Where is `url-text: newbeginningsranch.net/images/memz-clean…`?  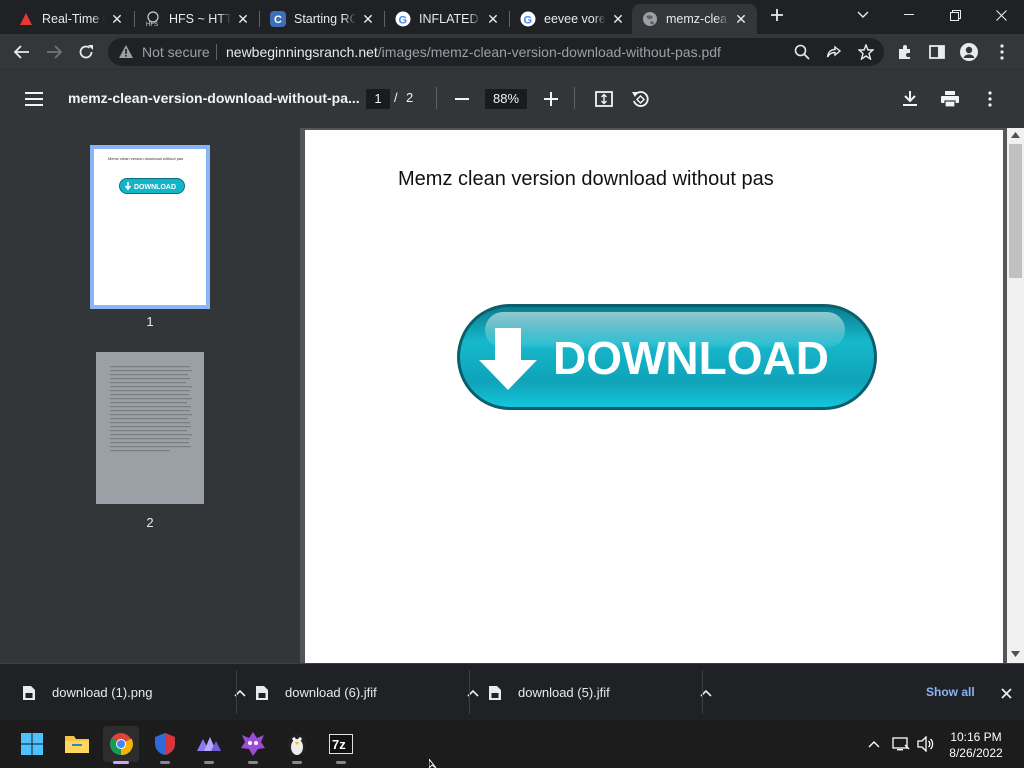 url-text: newbeginningsranch.net/images/memz-clean… is located at coordinates (473, 52).